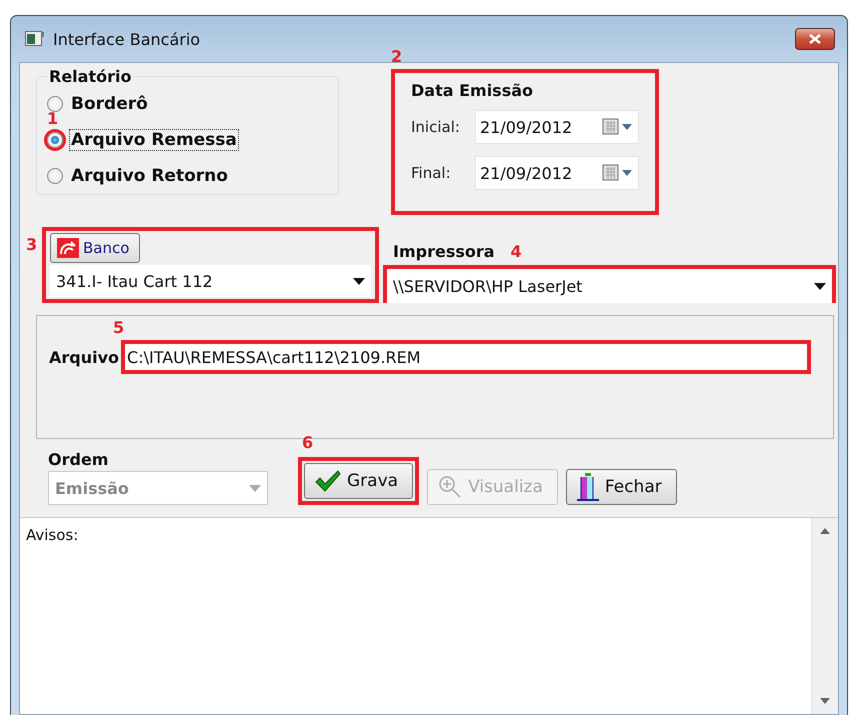 The height and width of the screenshot is (715, 856). I want to click on group-title: Data Emissão, so click(472, 90).